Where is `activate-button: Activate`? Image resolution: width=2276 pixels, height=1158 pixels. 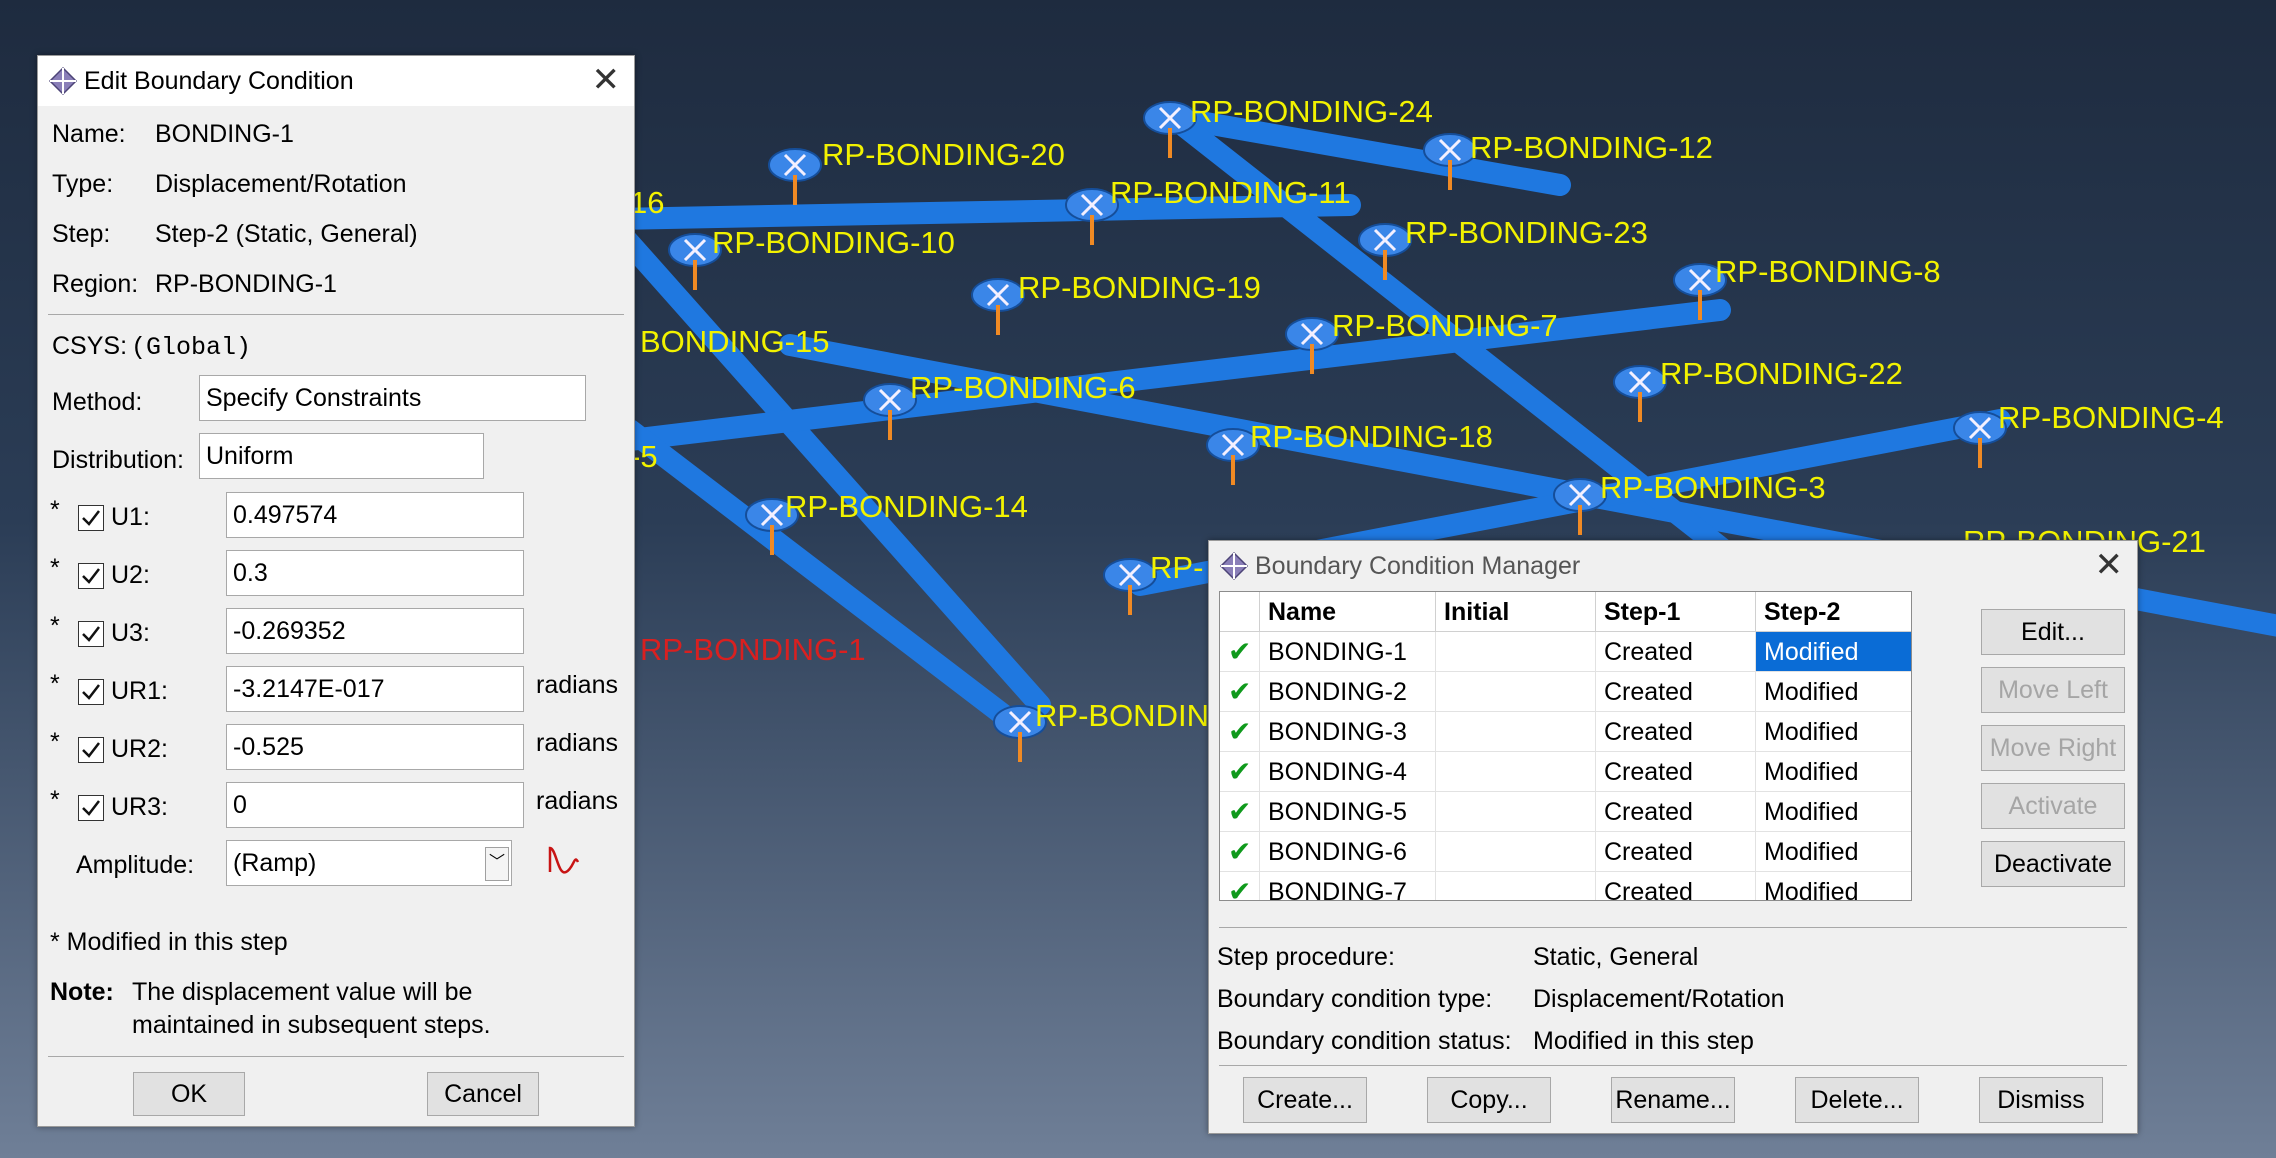
activate-button: Activate is located at coordinates (2053, 806).